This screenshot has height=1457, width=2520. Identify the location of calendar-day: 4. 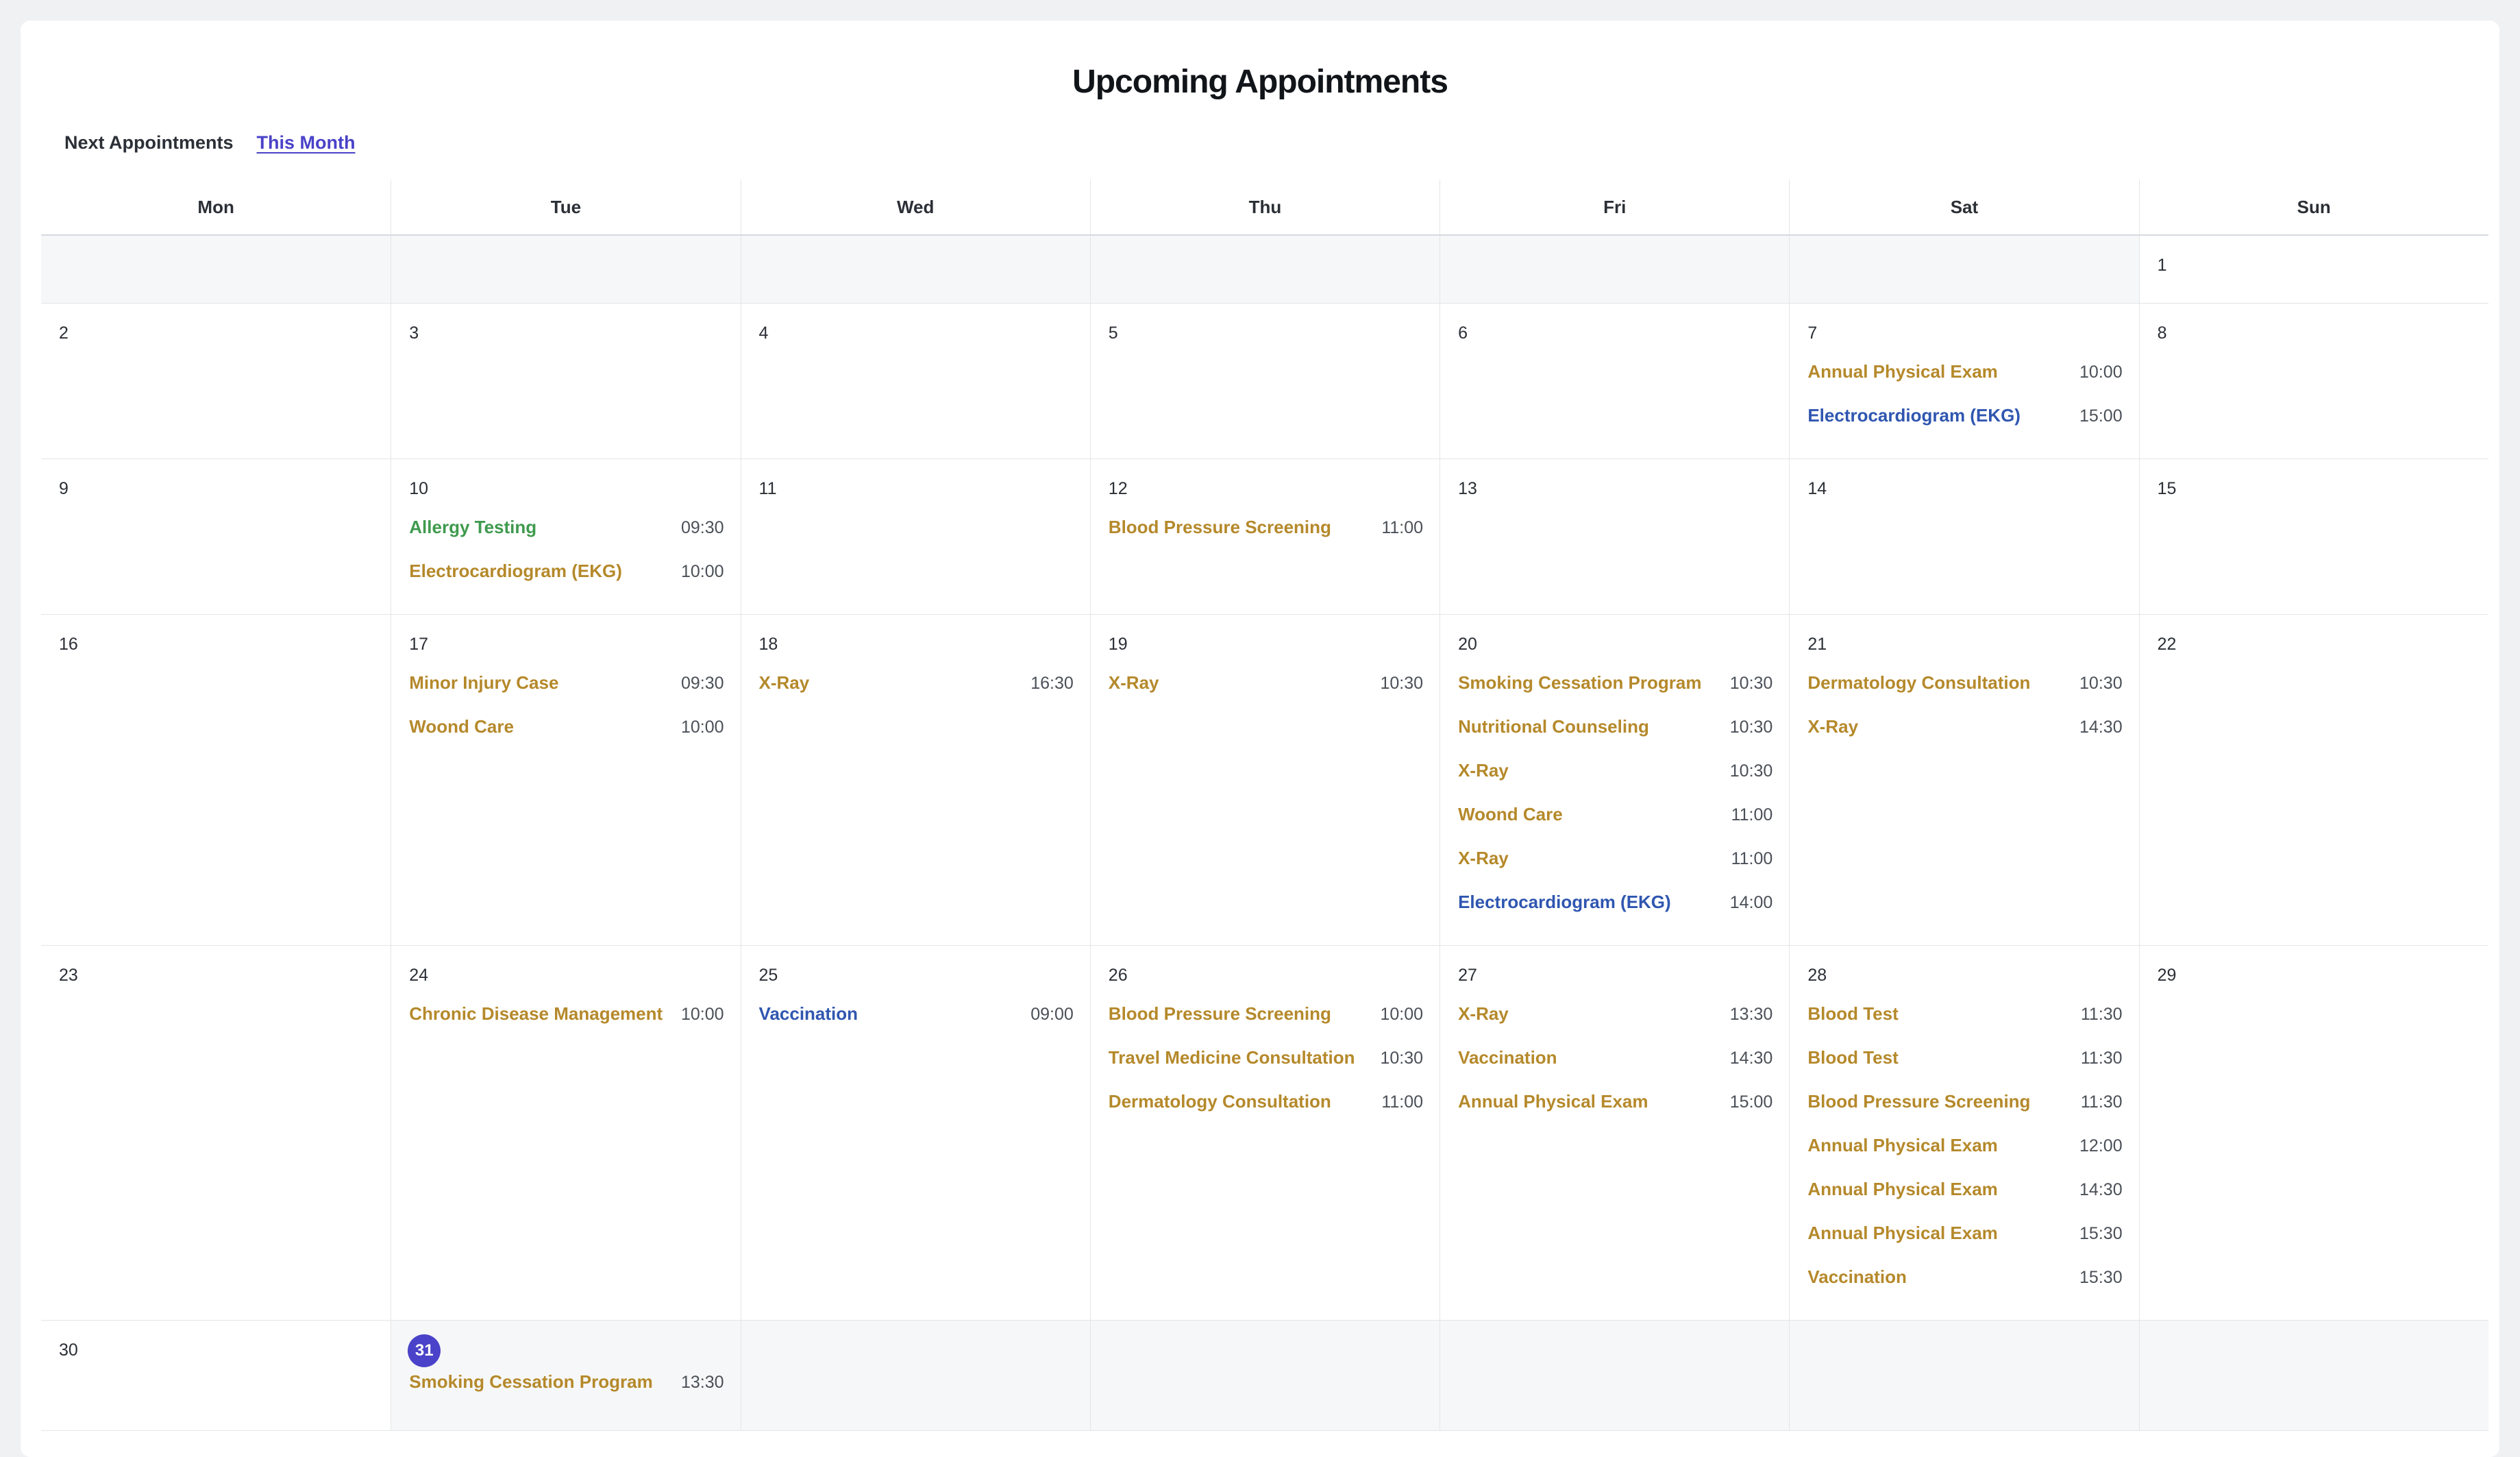
(915, 381).